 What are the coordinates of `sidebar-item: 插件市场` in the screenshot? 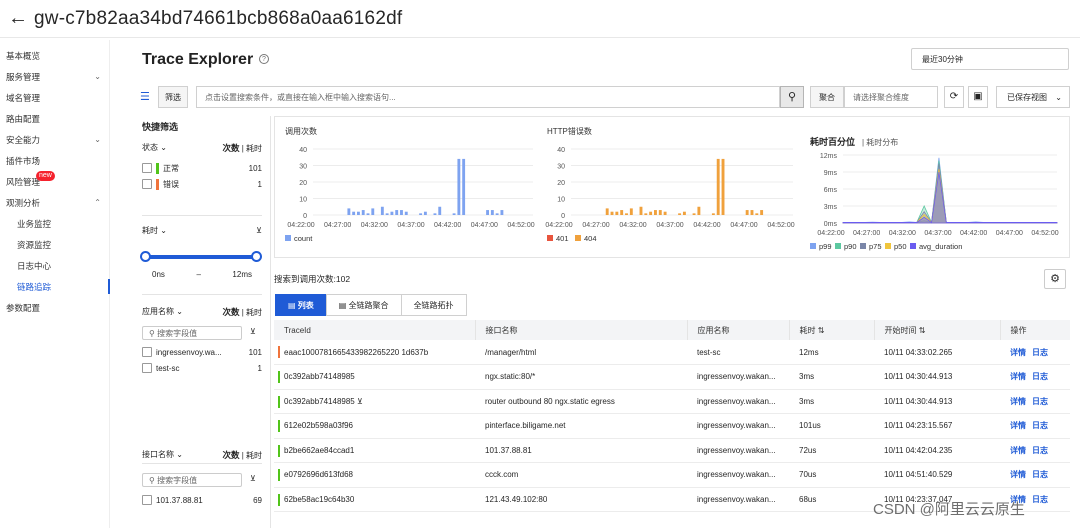 It's located at (54, 160).